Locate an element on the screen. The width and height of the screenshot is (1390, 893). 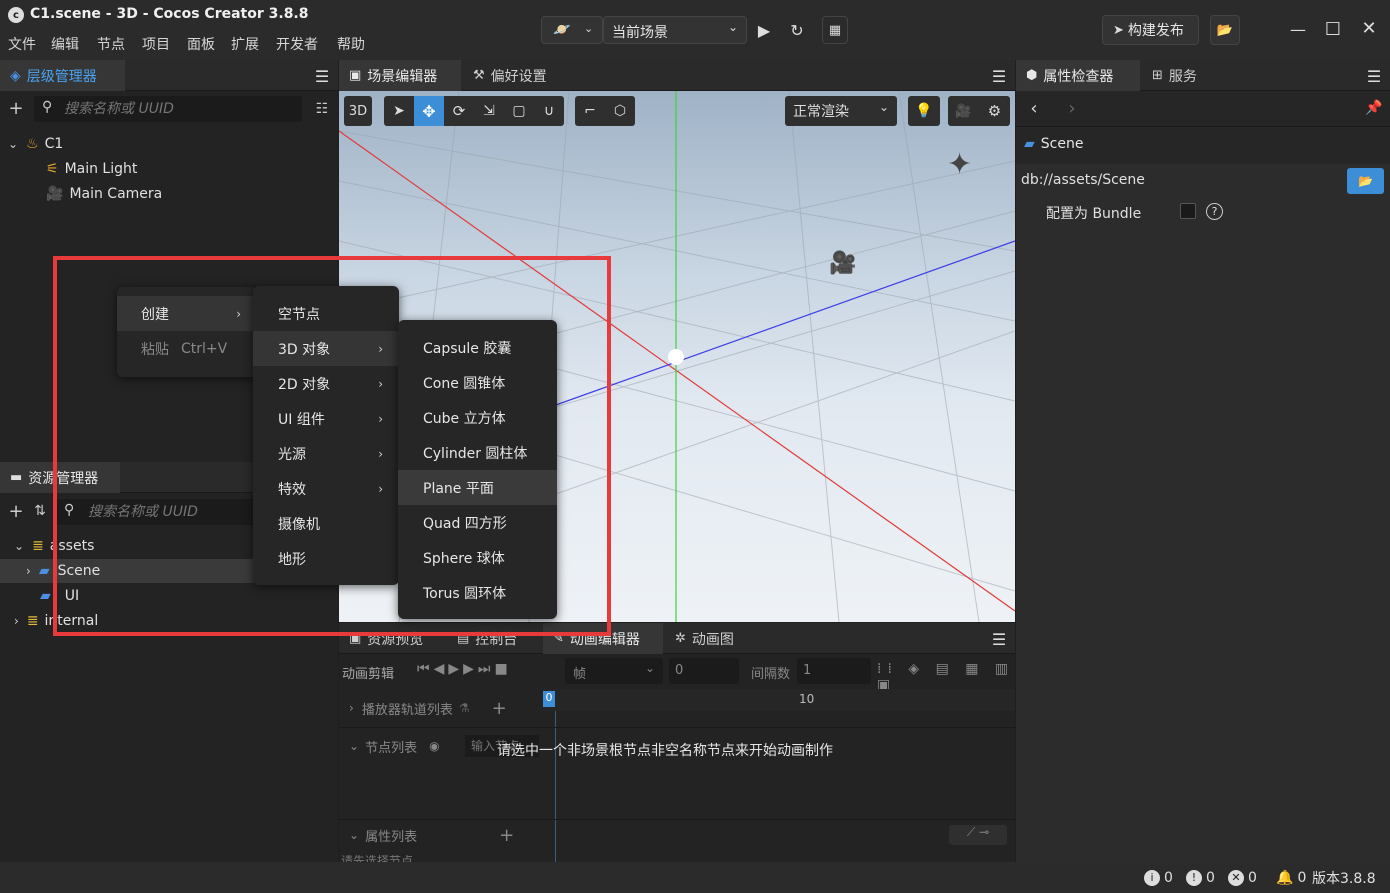
minimize-icon: — is located at coordinates (1298, 29).